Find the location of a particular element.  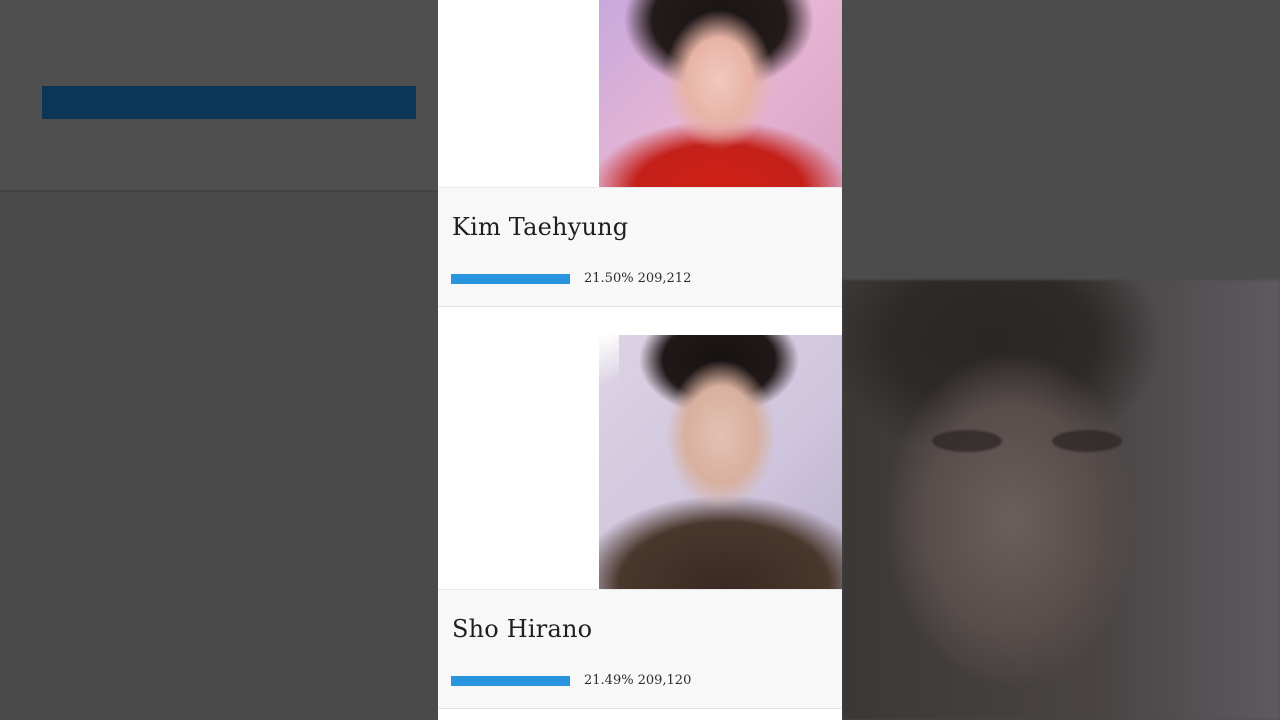

background-right-panel is located at coordinates (1061, 140).